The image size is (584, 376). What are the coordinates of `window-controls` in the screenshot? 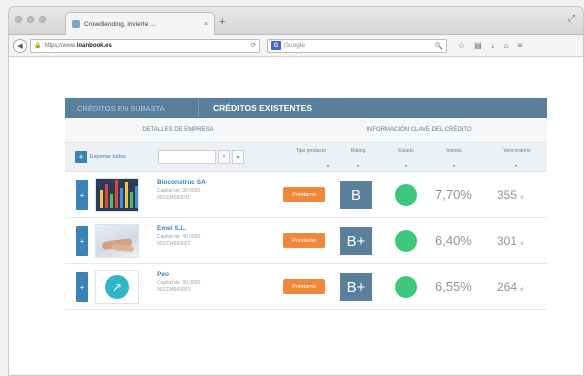 It's located at (30, 19).